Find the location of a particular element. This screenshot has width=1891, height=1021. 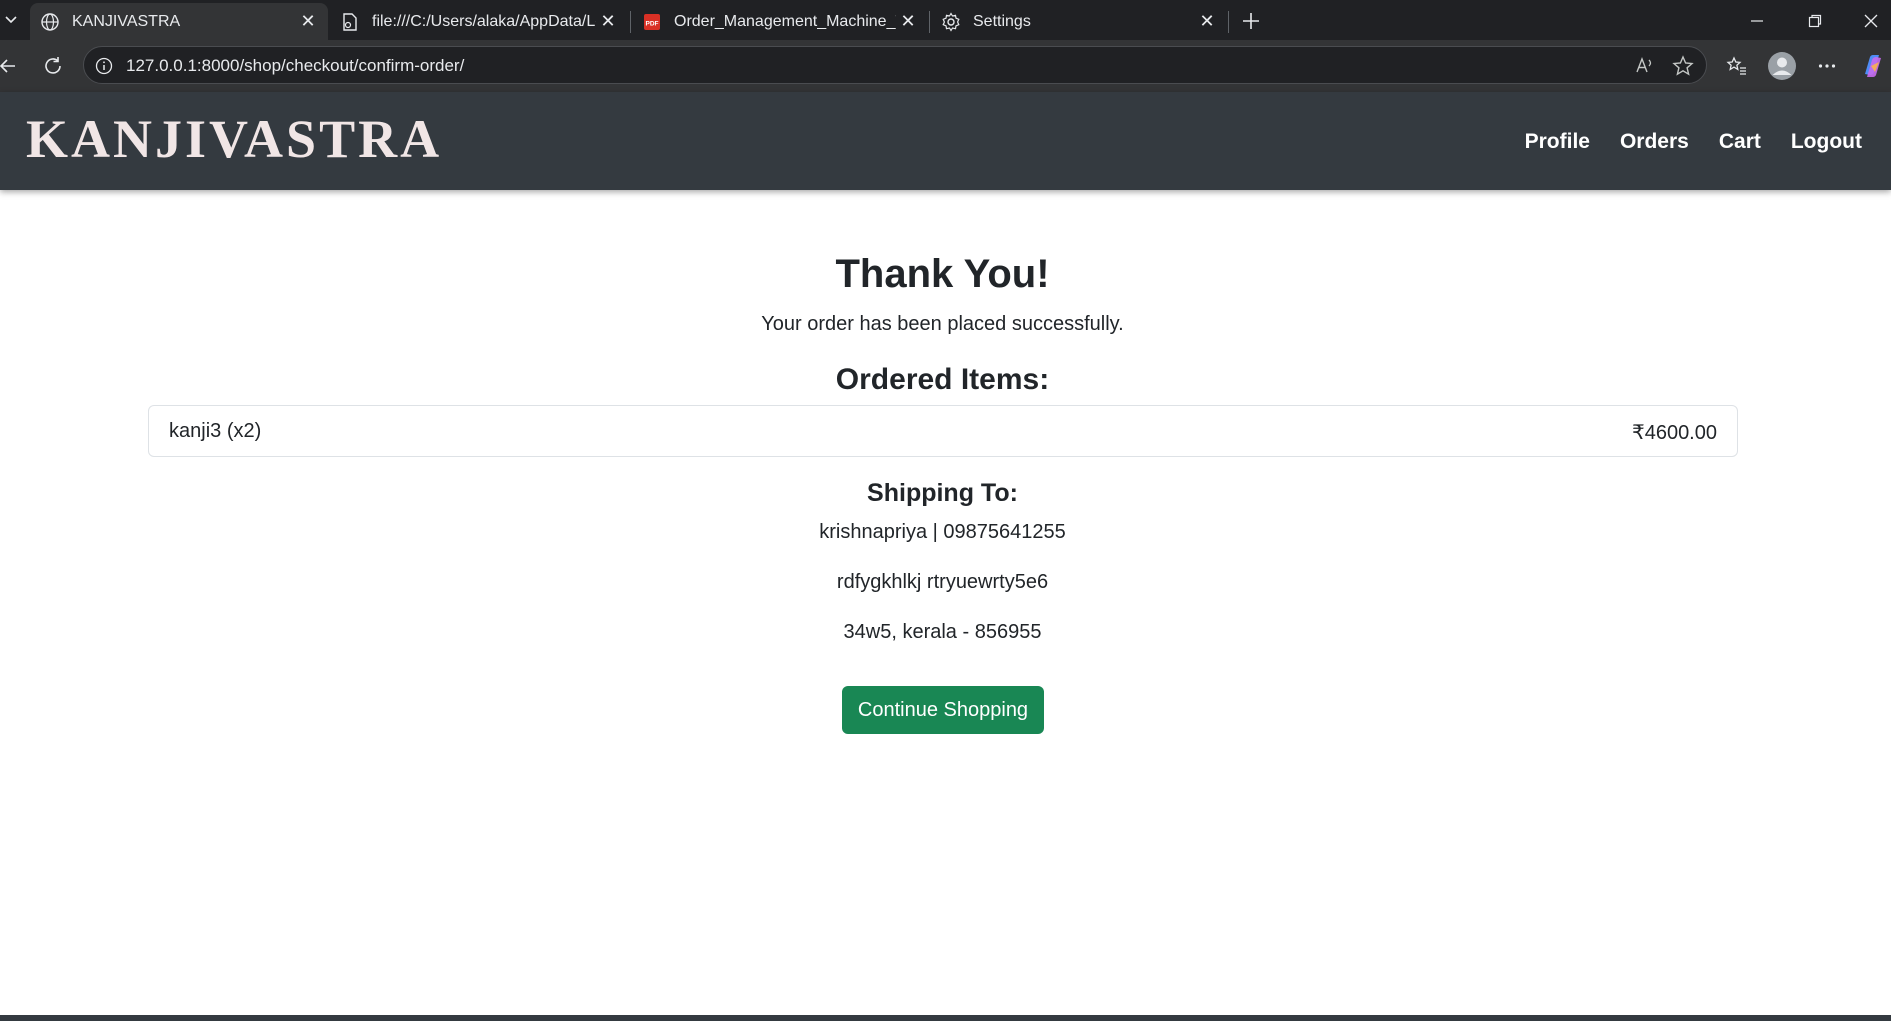

site-info-icon is located at coordinates (104, 66).